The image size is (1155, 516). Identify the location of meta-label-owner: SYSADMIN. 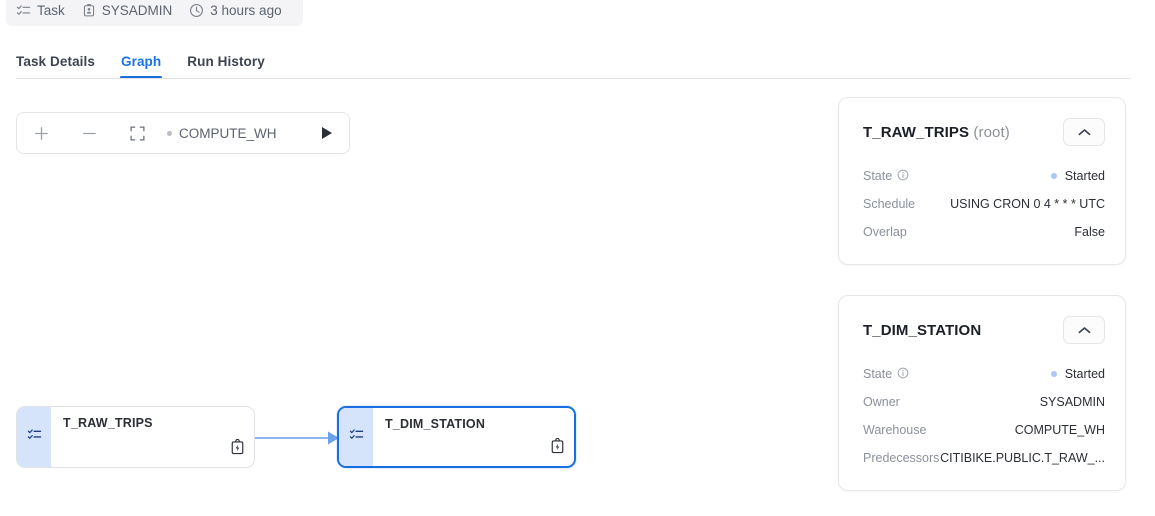
(137, 10).